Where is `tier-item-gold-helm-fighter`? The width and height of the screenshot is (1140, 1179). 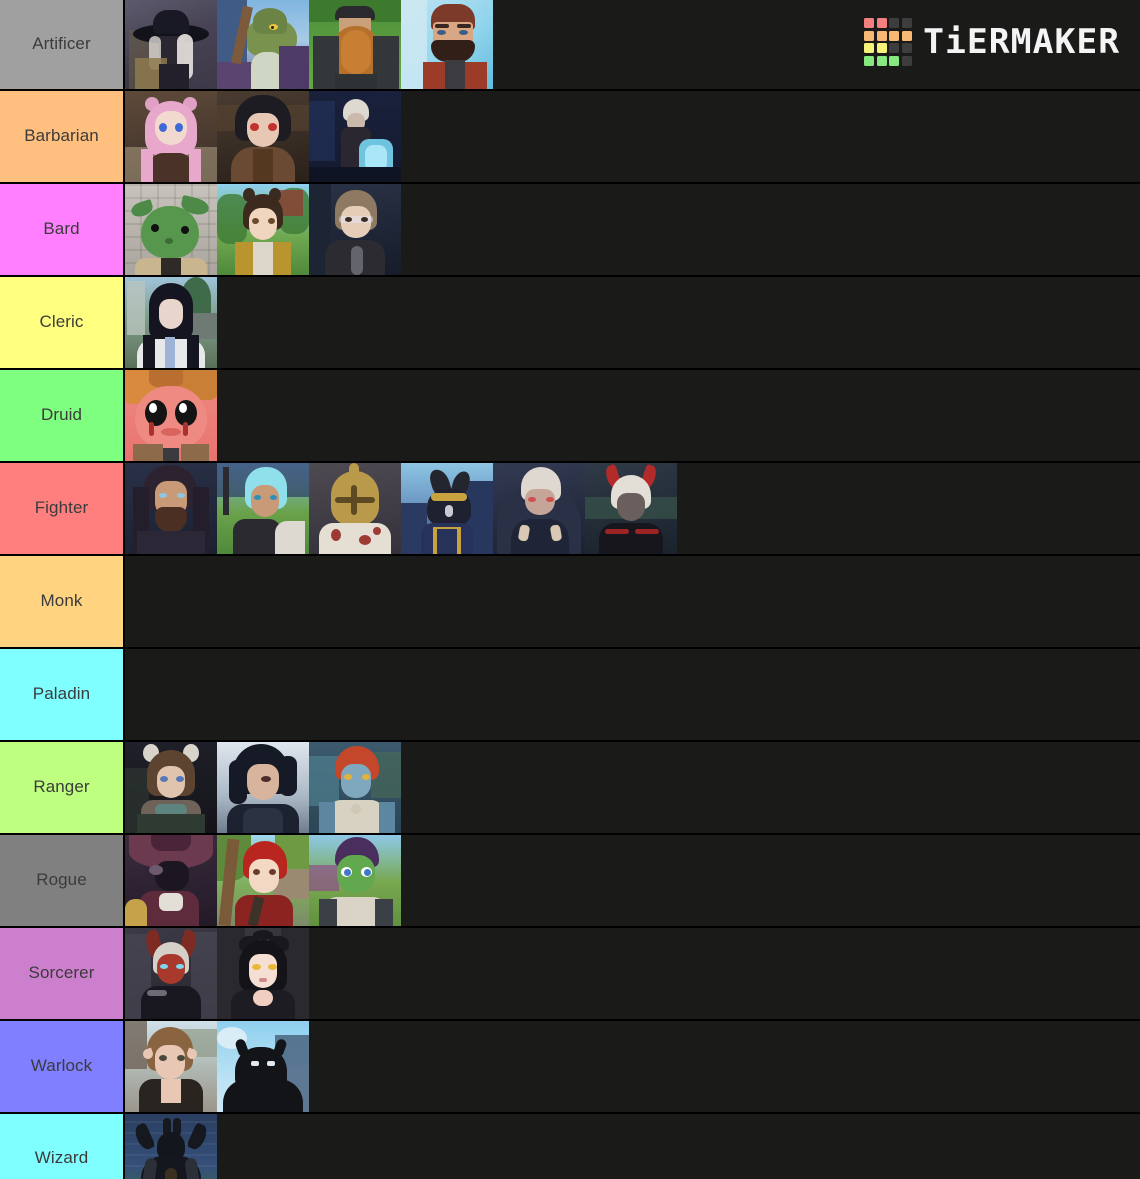 tier-item-gold-helm-fighter is located at coordinates (355, 508).